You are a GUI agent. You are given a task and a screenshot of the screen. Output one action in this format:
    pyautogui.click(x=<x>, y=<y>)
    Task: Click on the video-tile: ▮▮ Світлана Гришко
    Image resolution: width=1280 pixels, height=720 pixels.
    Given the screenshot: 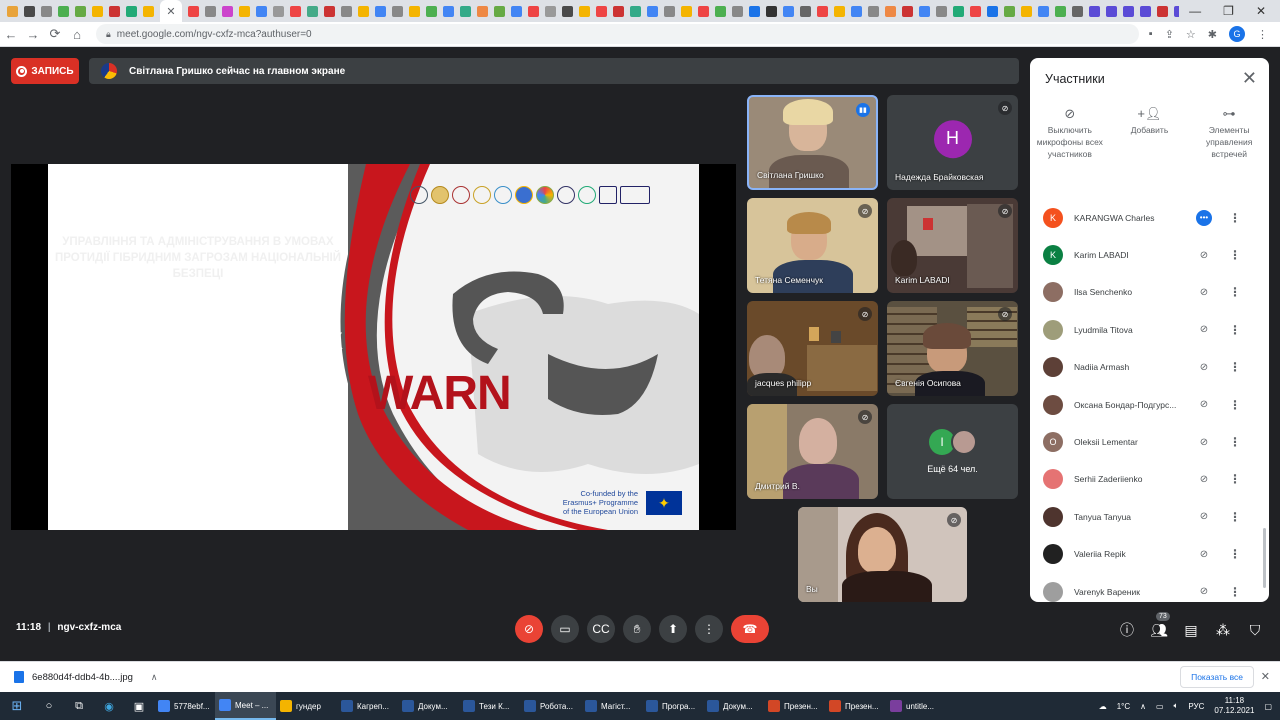 What is the action you would take?
    pyautogui.click(x=812, y=142)
    